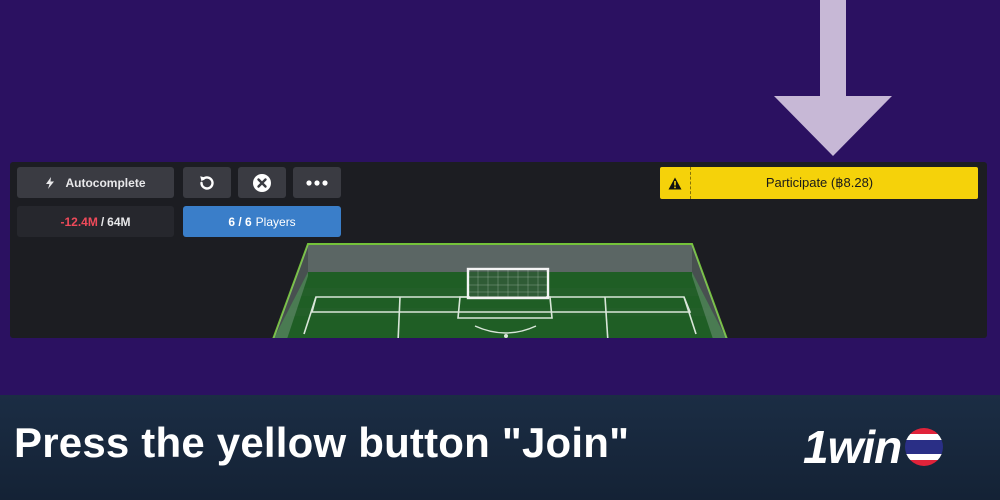 This screenshot has width=1000, height=500. I want to click on participate-text: Participate, so click(796, 182).